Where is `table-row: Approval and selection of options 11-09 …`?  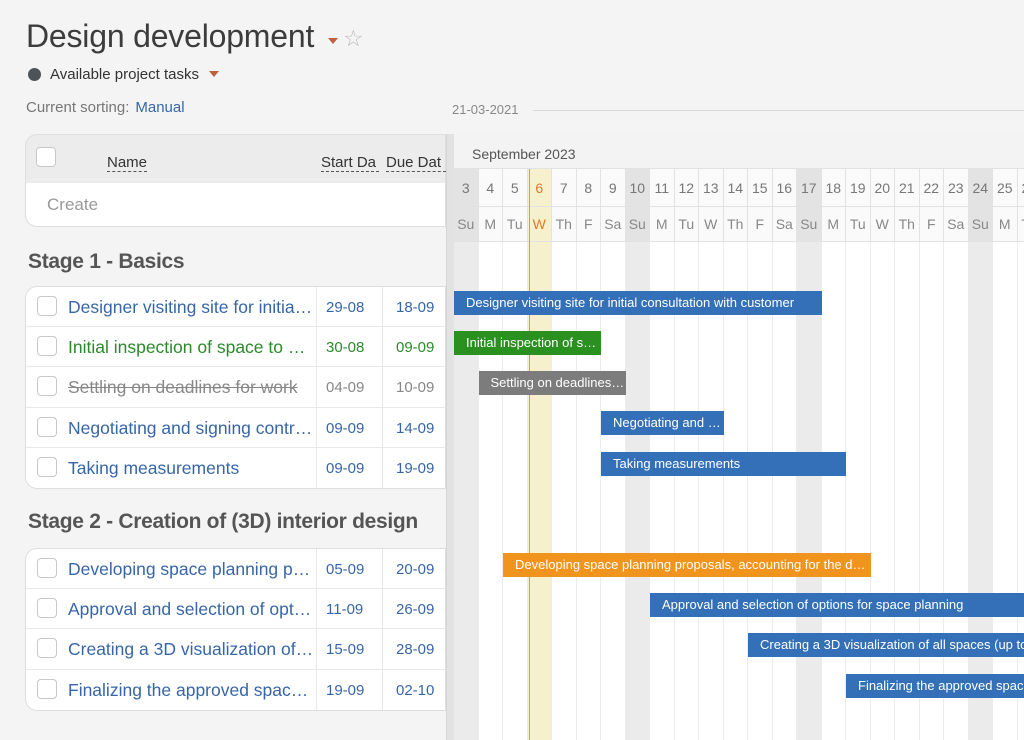 table-row: Approval and selection of options 11-09 … is located at coordinates (235, 609).